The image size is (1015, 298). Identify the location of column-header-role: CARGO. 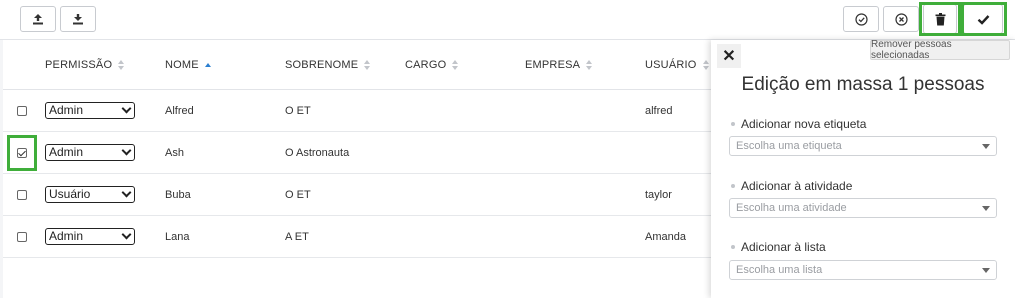
(432, 65).